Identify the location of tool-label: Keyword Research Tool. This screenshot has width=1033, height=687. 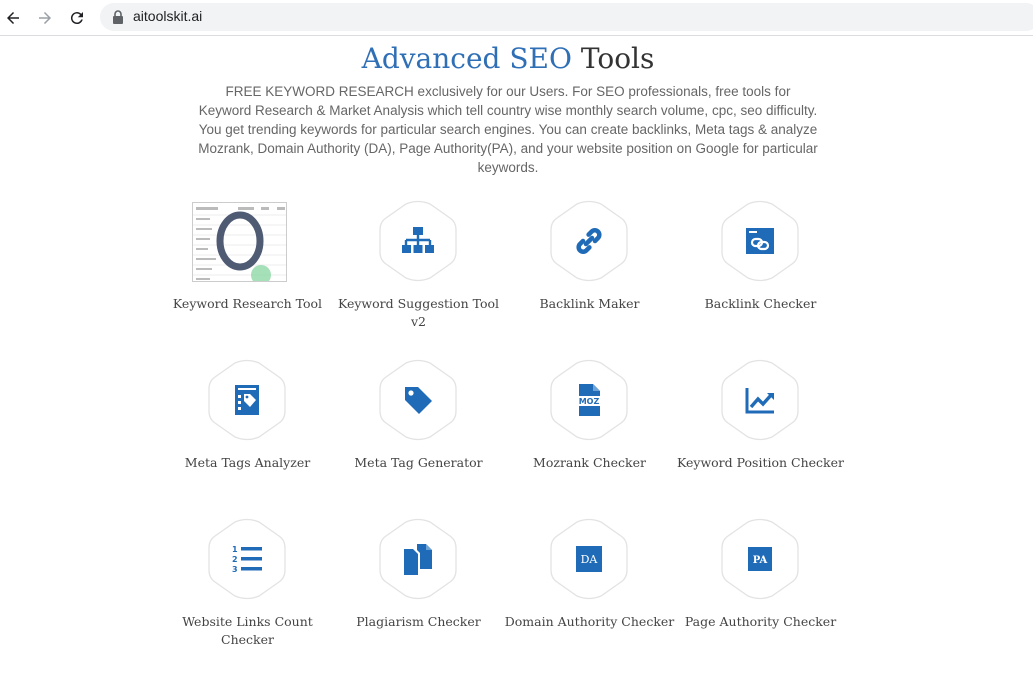
(247, 303).